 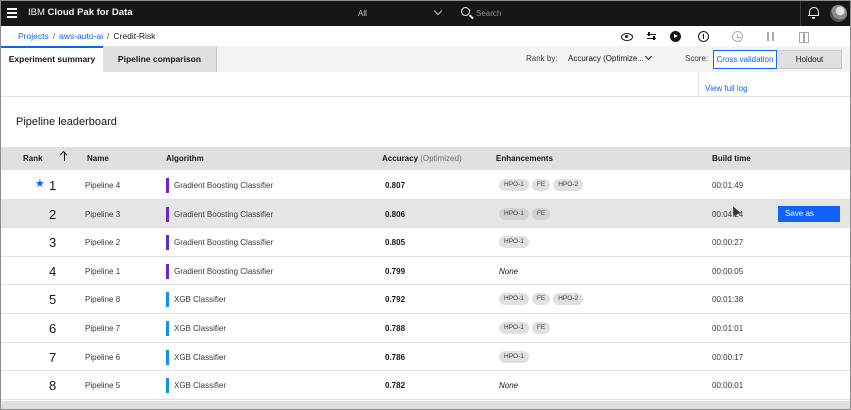 I want to click on score-holdout-button: Holdout, so click(x=810, y=59).